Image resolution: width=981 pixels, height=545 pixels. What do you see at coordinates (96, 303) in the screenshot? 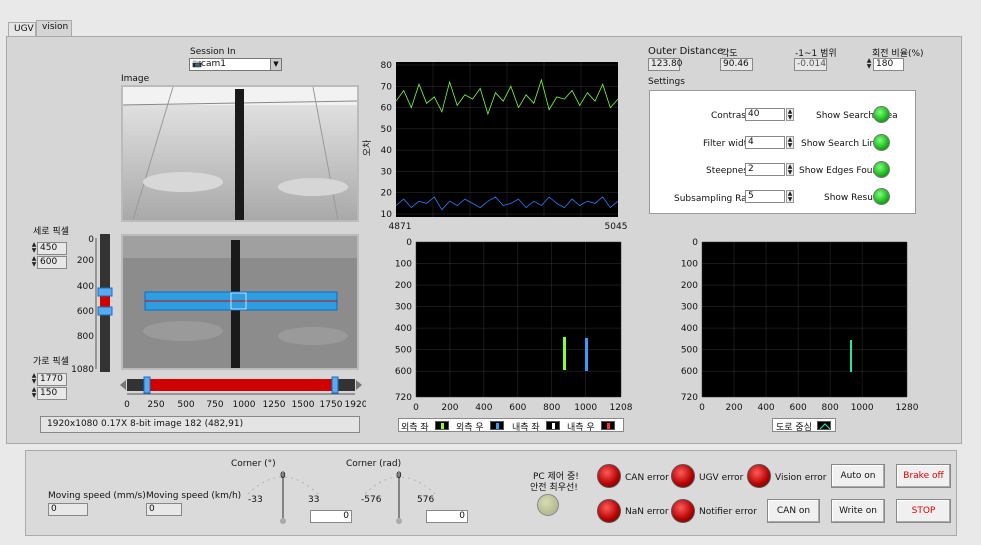
I see `vertical-range-slider: 0 200 400 600 800 1080` at bounding box center [96, 303].